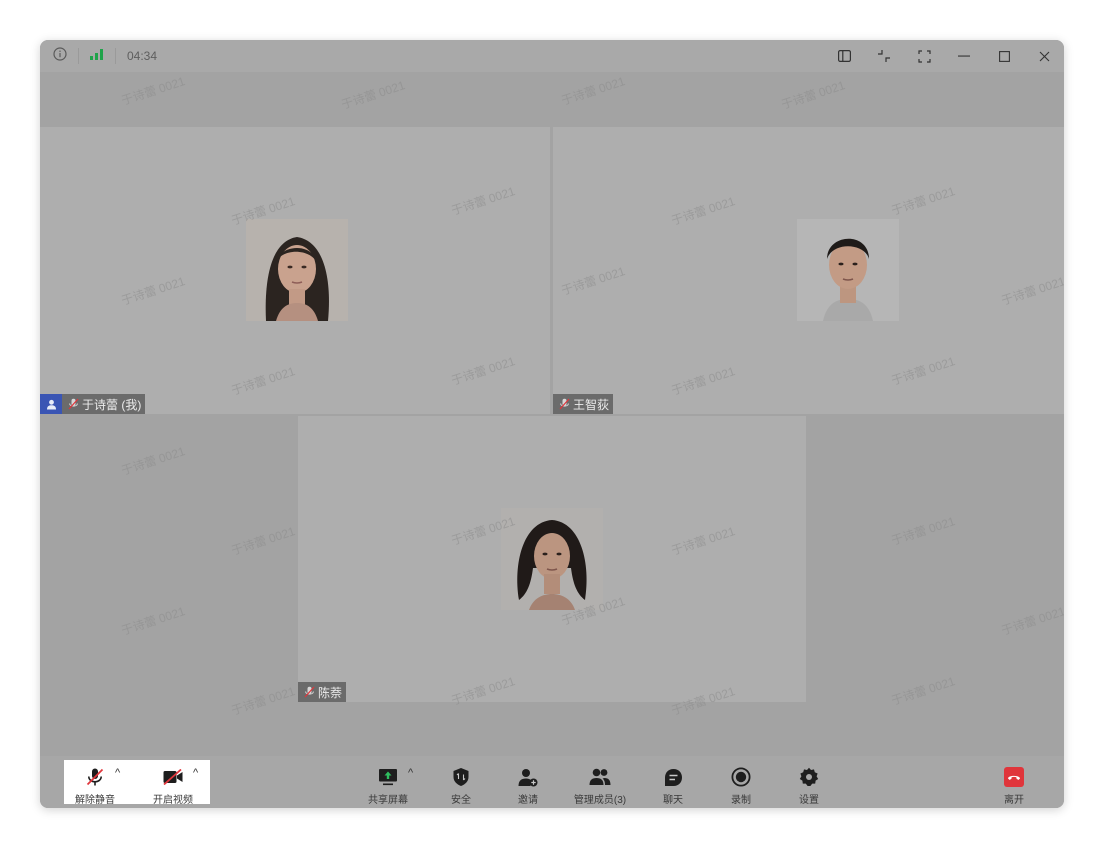 This screenshot has width=1104, height=848. Describe the element at coordinates (461, 800) in the screenshot. I see `security-label: 安全` at that location.